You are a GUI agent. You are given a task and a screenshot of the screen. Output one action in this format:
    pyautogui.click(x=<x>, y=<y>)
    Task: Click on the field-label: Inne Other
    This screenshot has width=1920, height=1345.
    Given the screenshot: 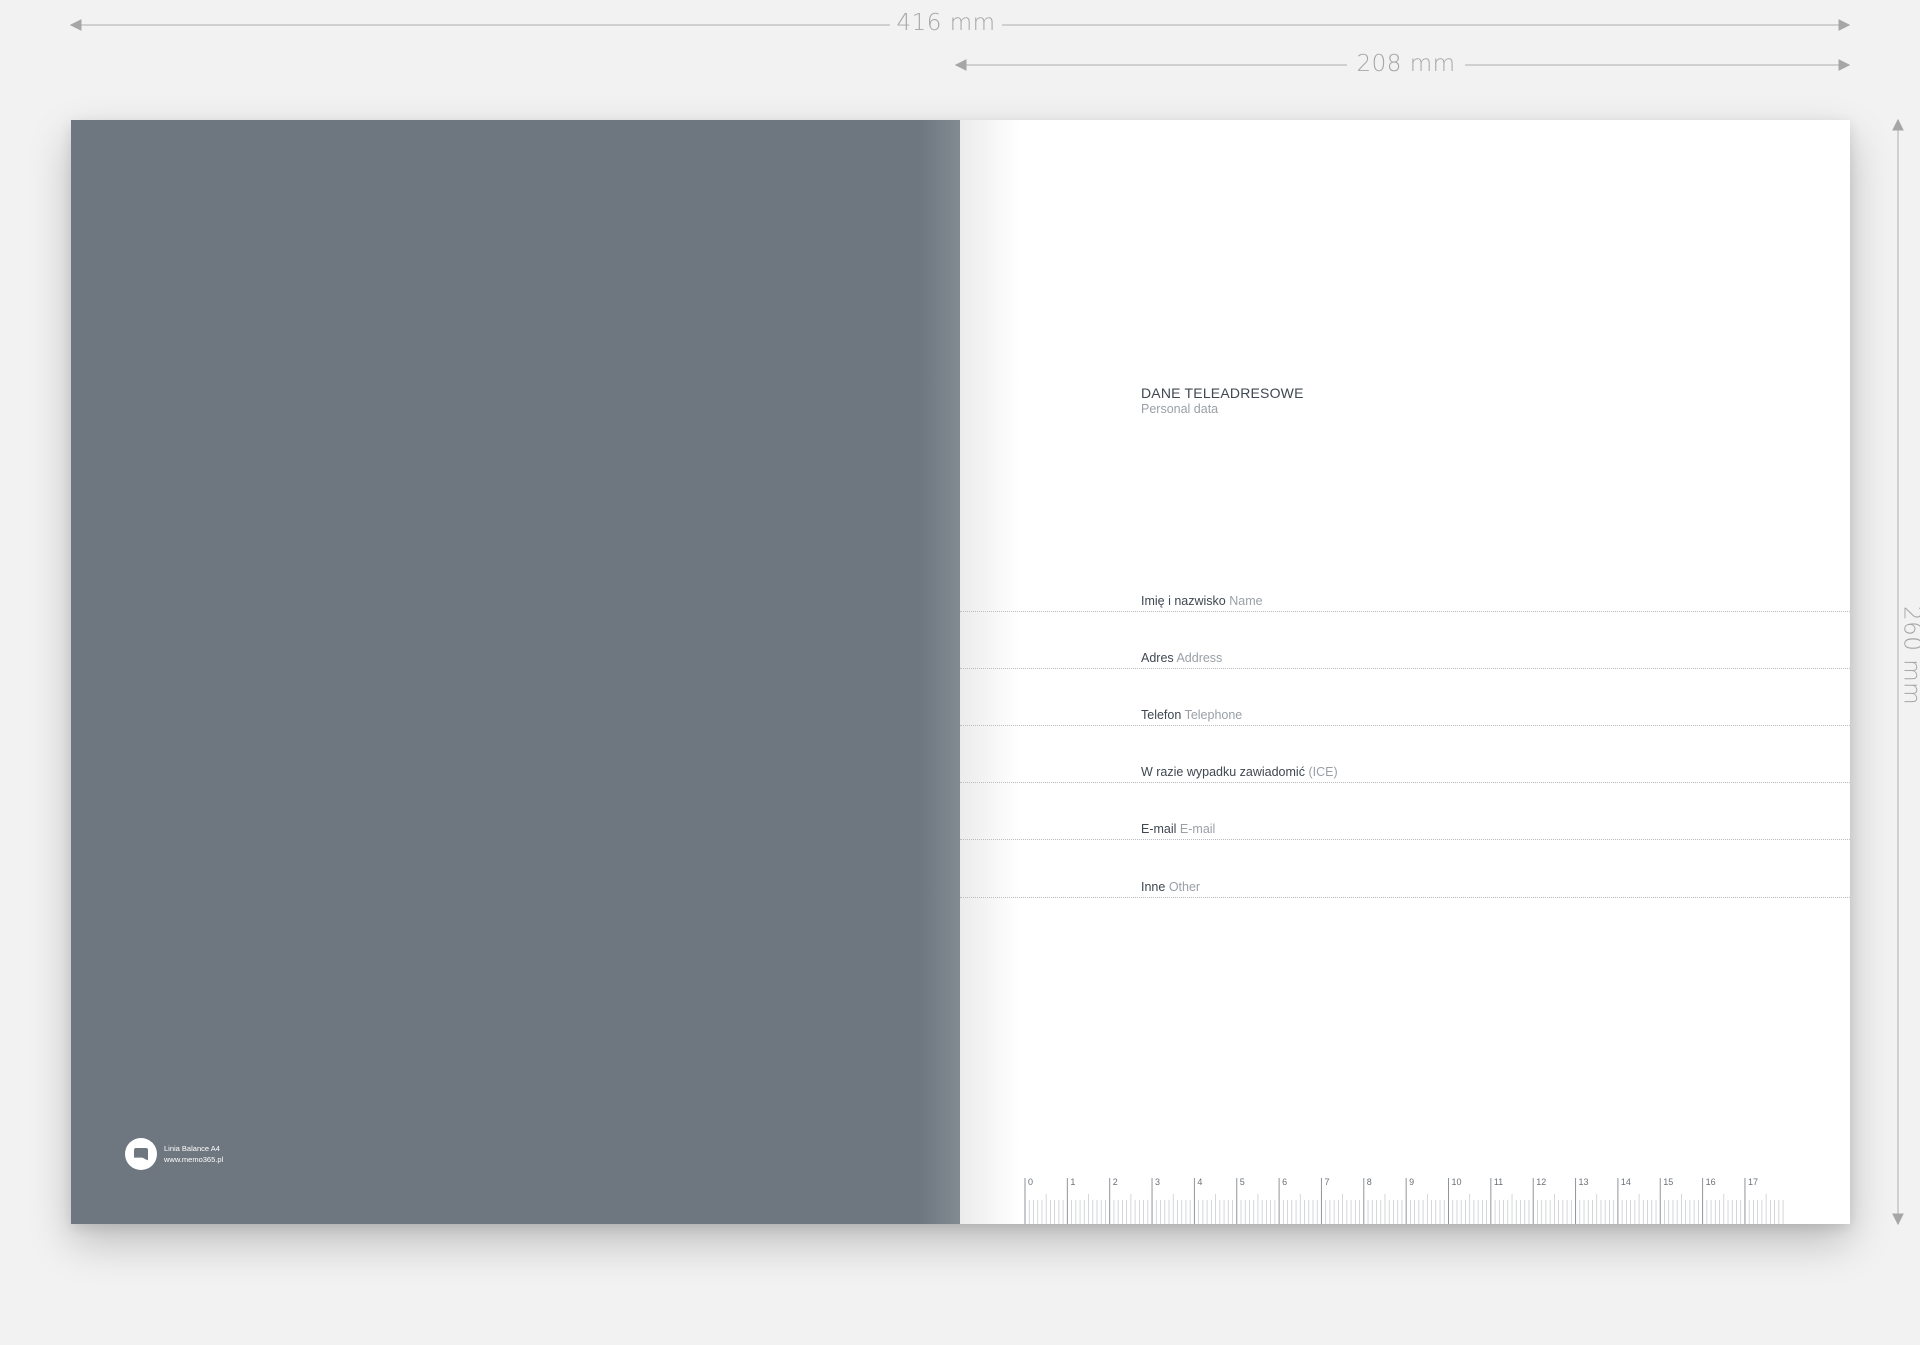 What is the action you would take?
    pyautogui.click(x=1170, y=887)
    